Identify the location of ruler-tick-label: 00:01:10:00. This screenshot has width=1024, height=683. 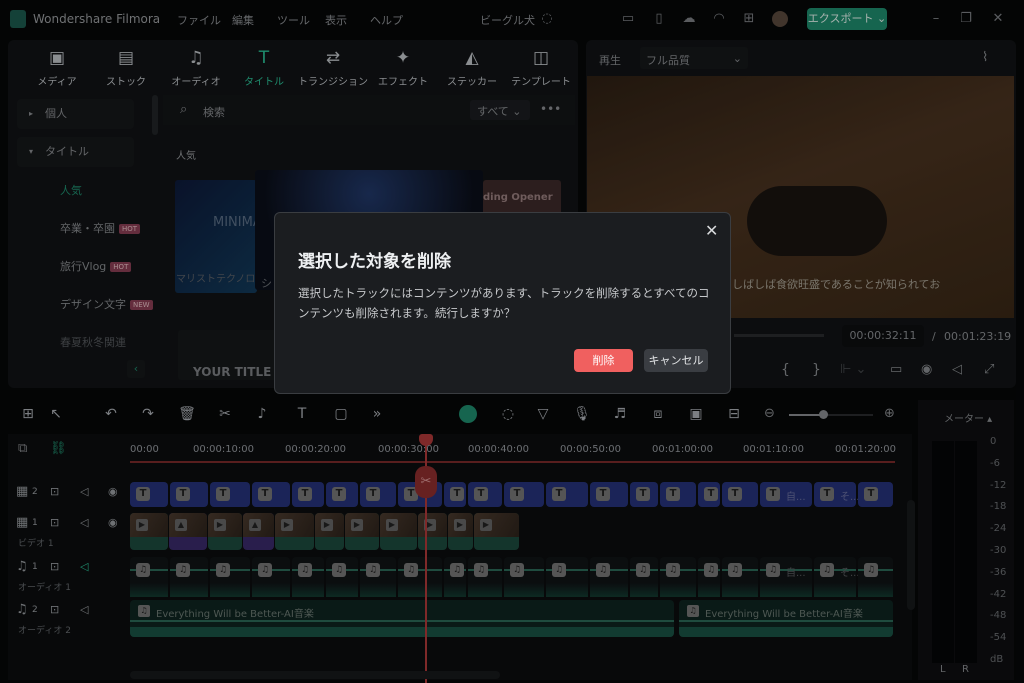
(774, 449).